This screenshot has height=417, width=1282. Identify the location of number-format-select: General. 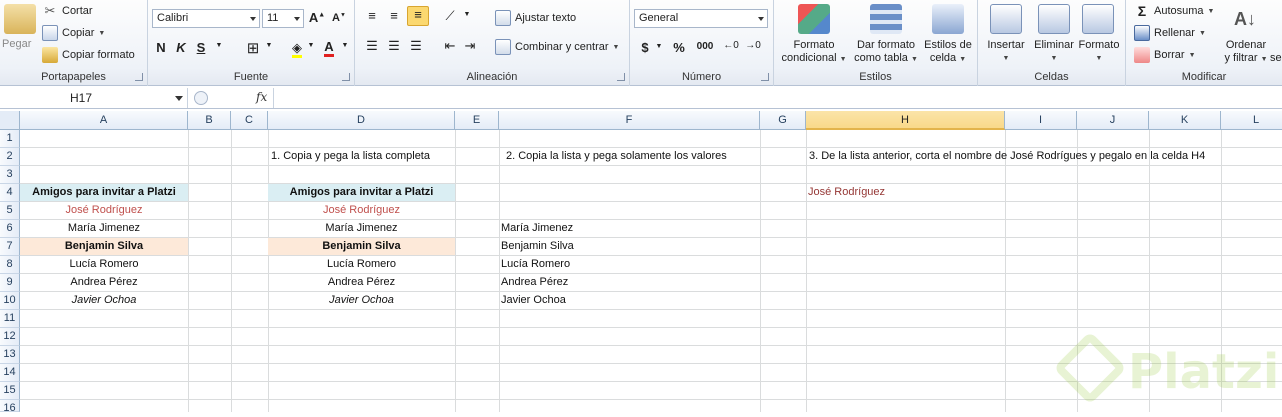
(701, 18).